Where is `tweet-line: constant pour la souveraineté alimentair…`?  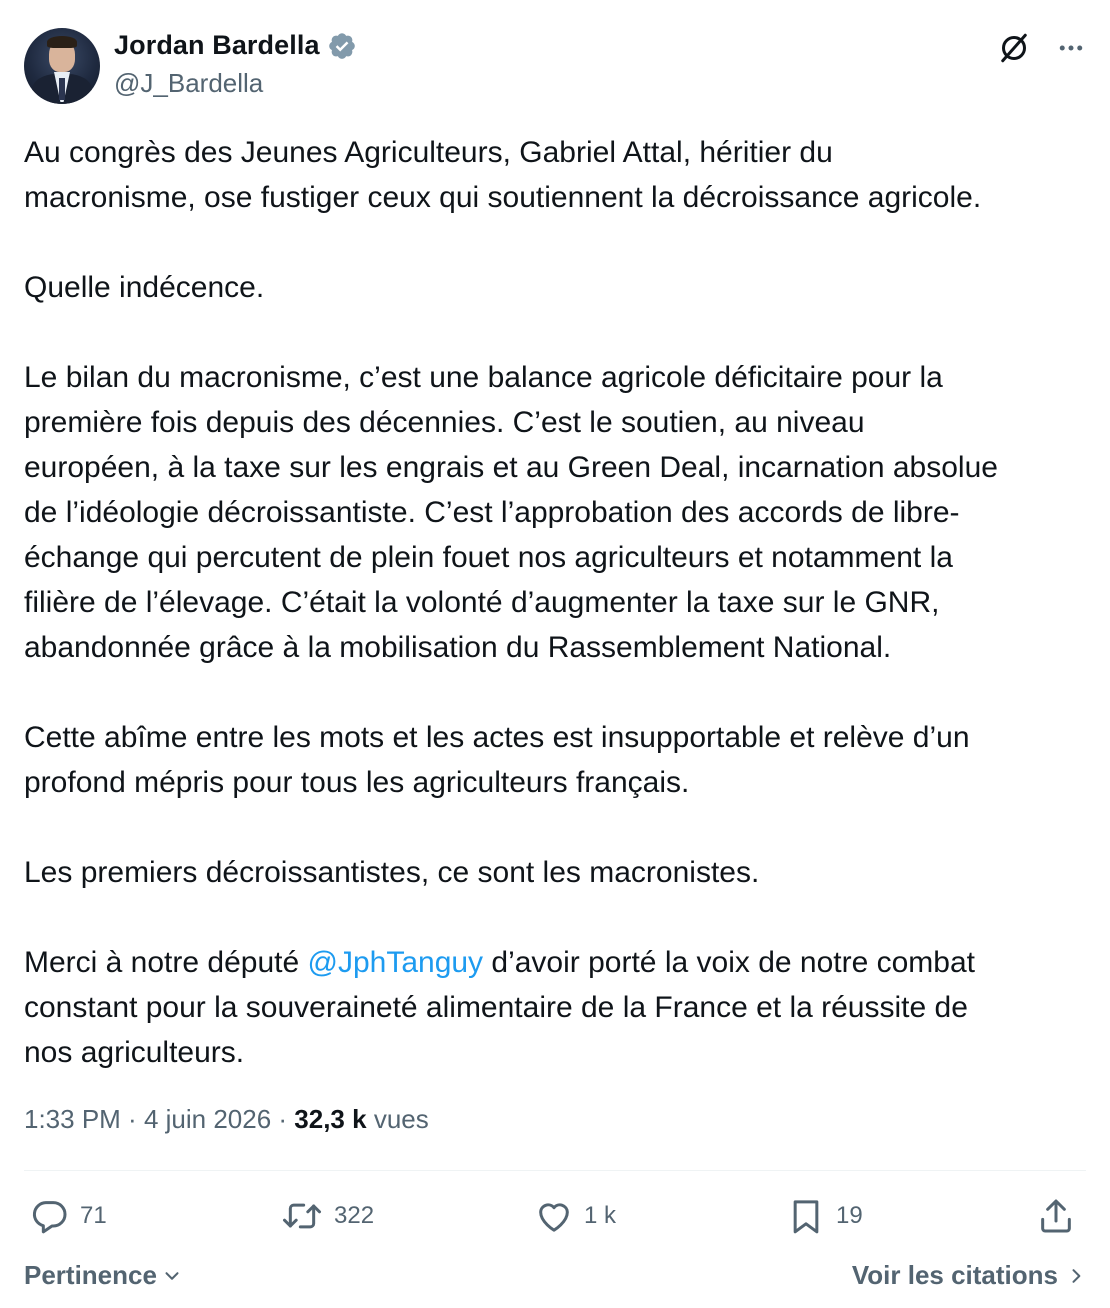 tweet-line: constant pour la souveraineté alimentair… is located at coordinates (496, 1007).